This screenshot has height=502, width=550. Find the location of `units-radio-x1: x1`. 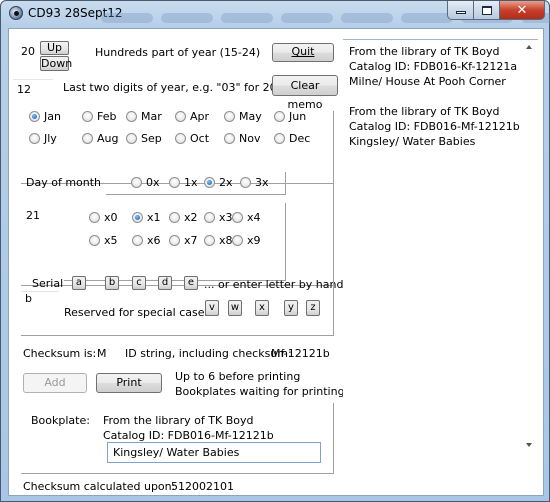

units-radio-x1: x1 is located at coordinates (146, 217).